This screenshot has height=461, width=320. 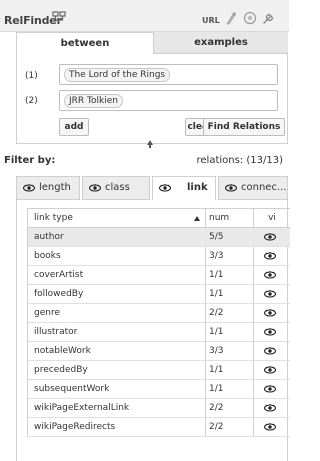 What do you see at coordinates (216, 237) in the screenshot?
I see `num-cell: 5/5` at bounding box center [216, 237].